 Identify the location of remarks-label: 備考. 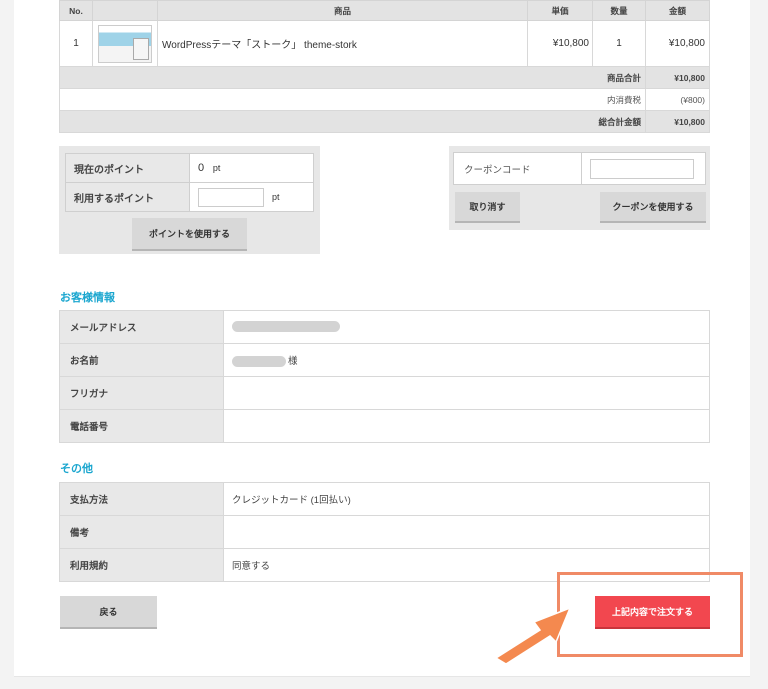
(141, 532).